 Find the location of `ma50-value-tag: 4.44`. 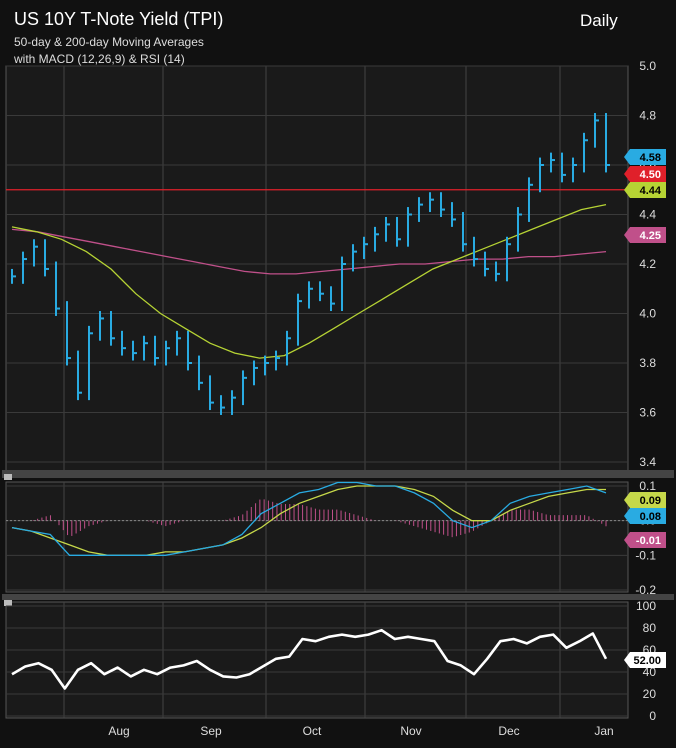

ma50-value-tag: 4.44 is located at coordinates (645, 190).